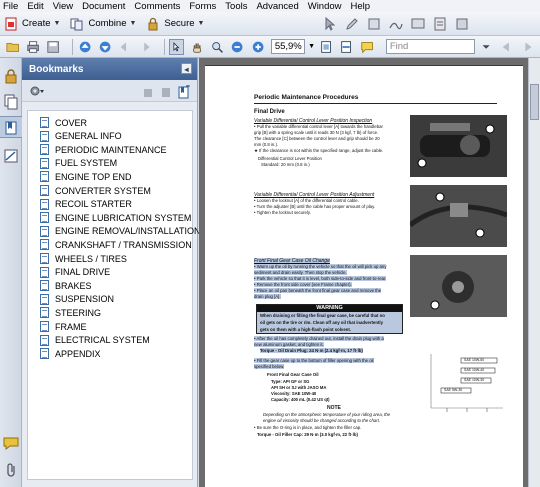 This screenshot has height=487, width=540. I want to click on bookmark-item: CONVERTER SYSTEM, so click(95, 190).